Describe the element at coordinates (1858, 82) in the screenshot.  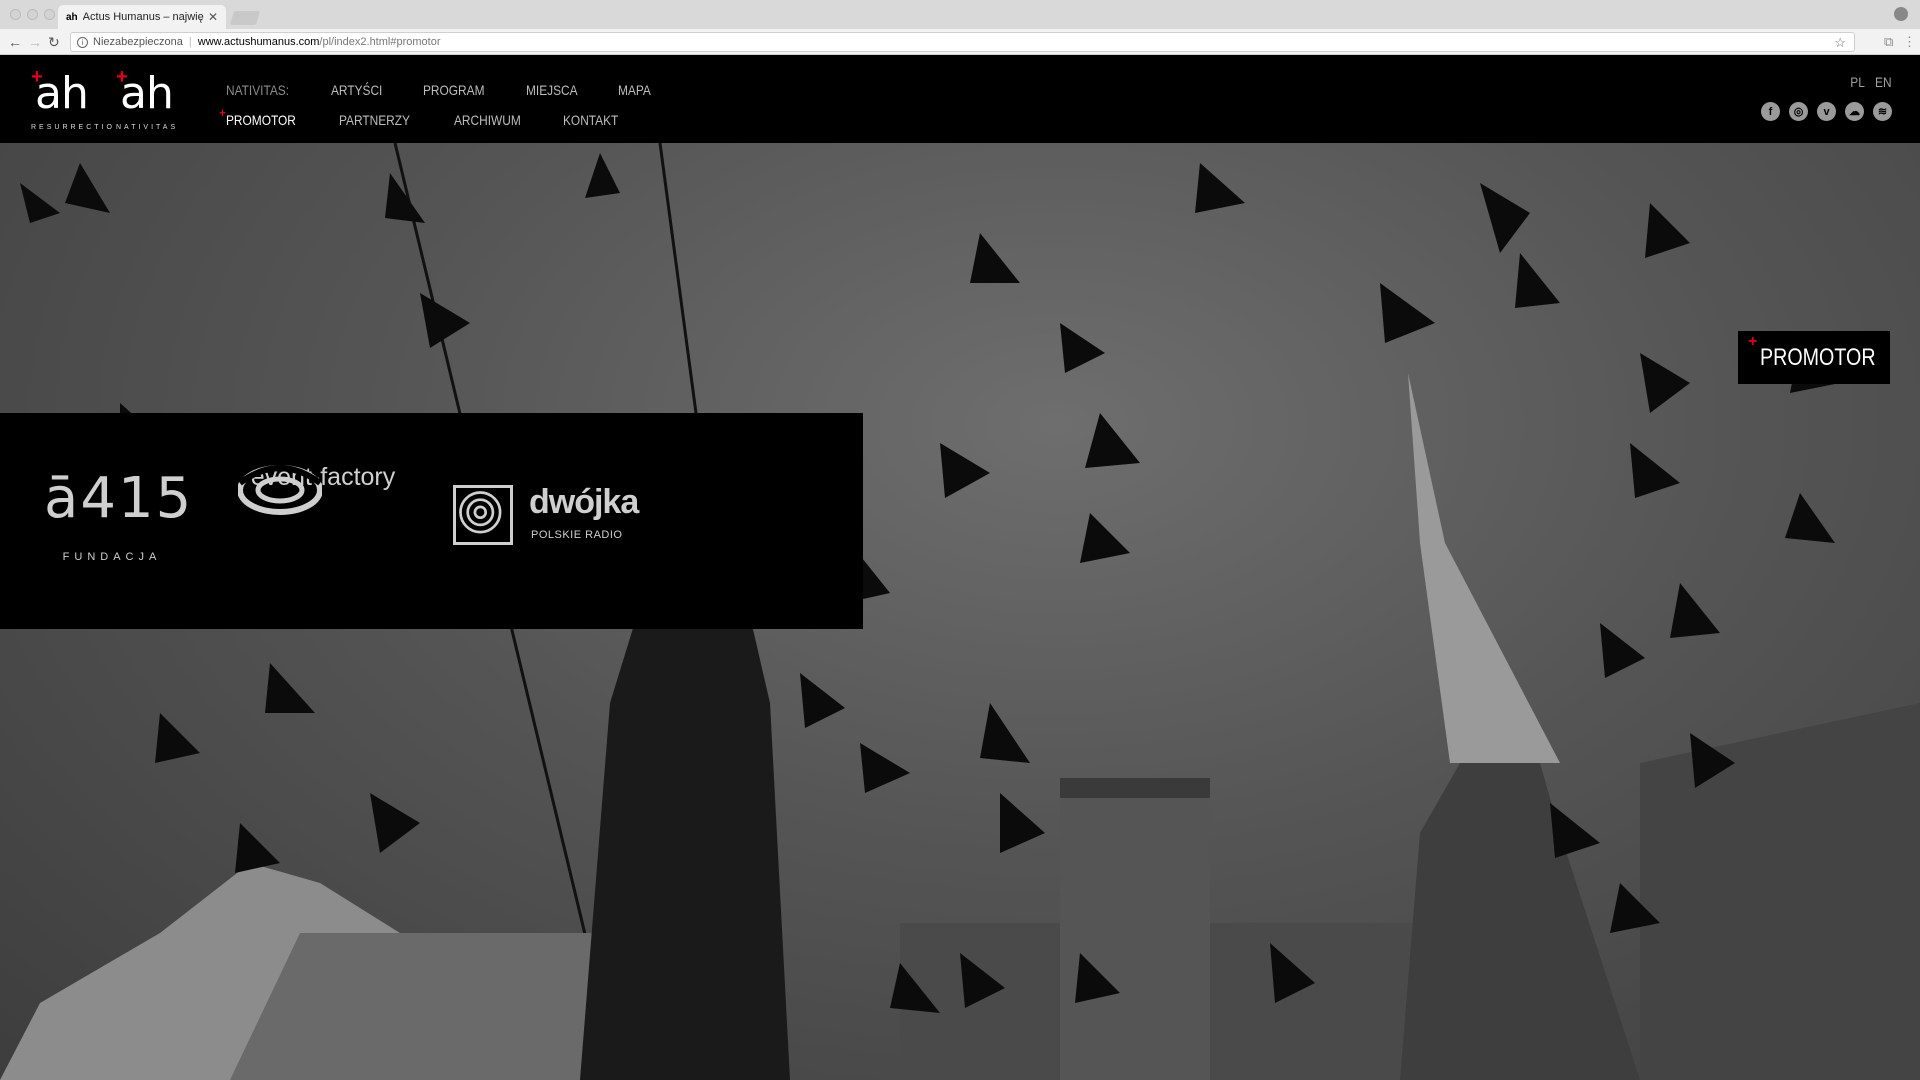
I see `lang-pl: PL` at that location.